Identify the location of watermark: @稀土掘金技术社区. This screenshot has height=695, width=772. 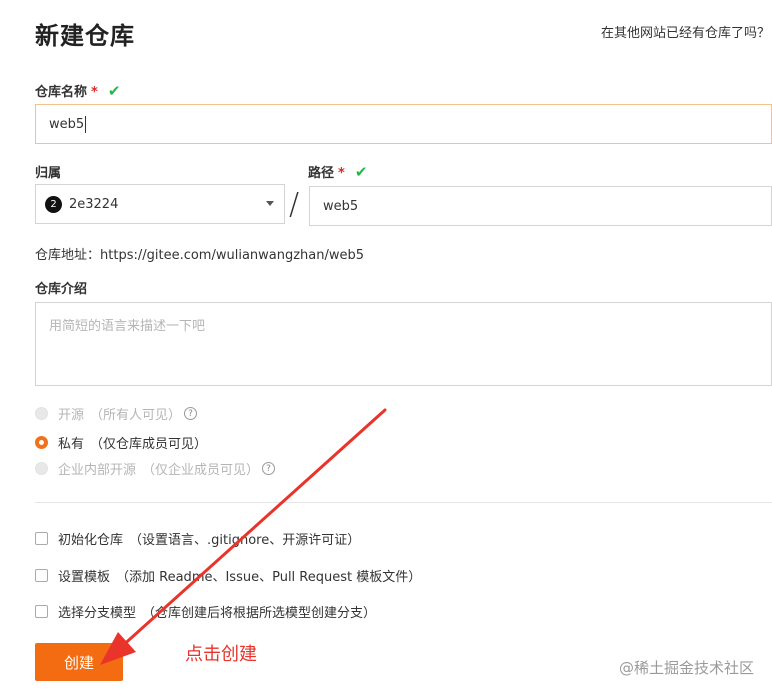
(686, 668).